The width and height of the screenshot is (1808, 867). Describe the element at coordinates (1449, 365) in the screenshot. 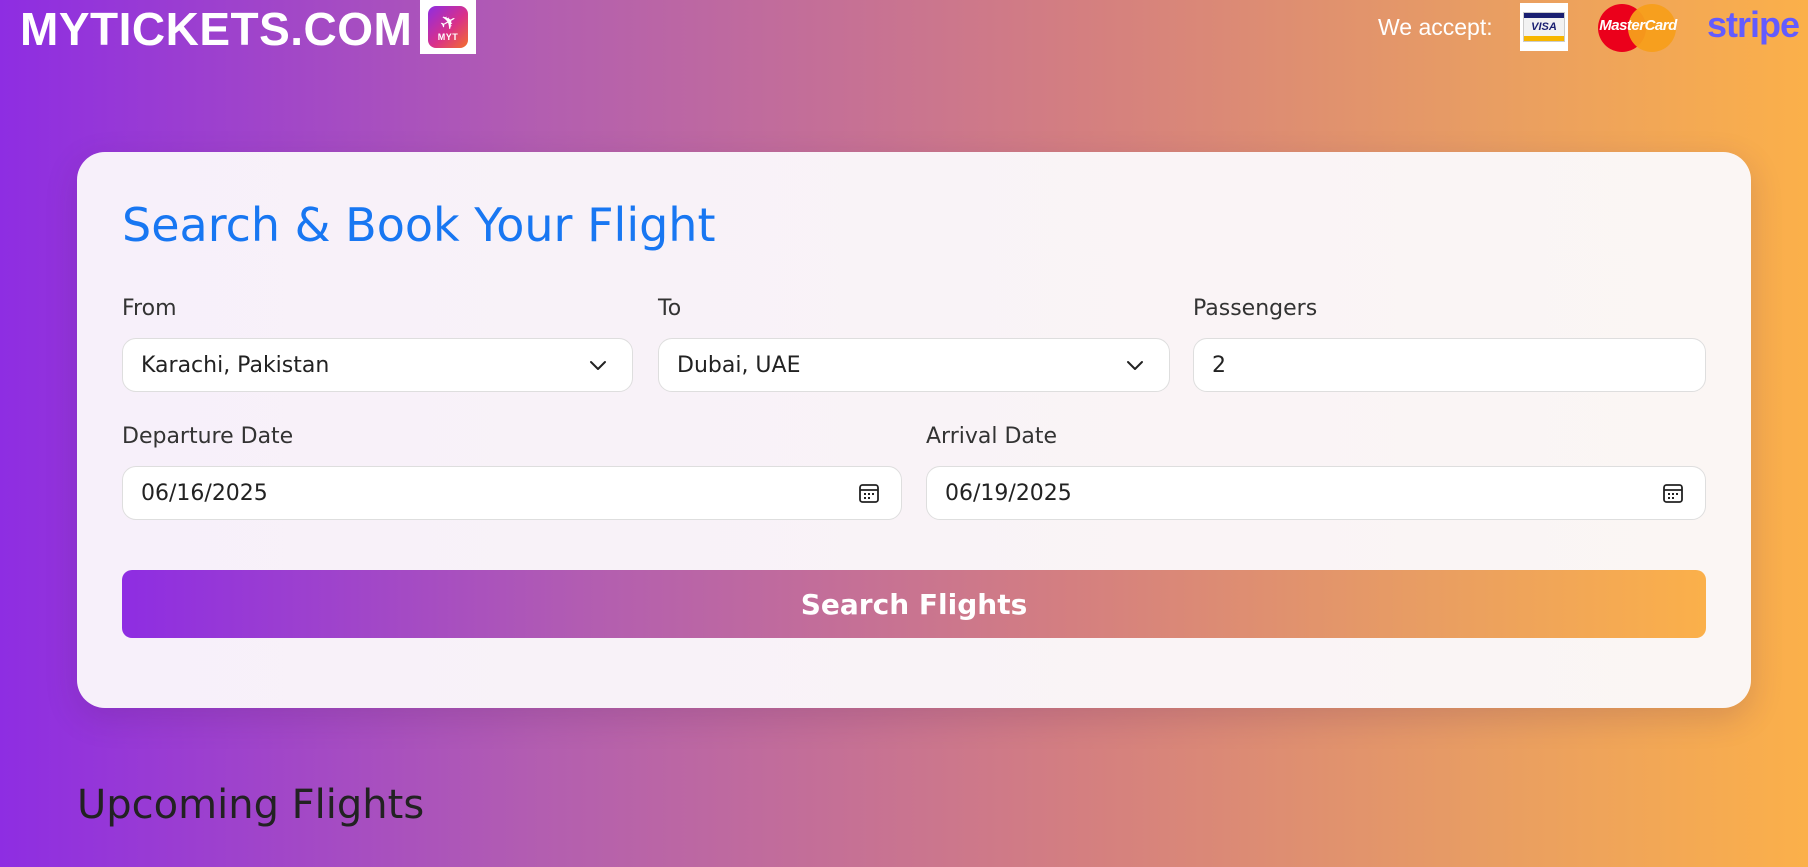

I see `passengers-input: 2` at that location.